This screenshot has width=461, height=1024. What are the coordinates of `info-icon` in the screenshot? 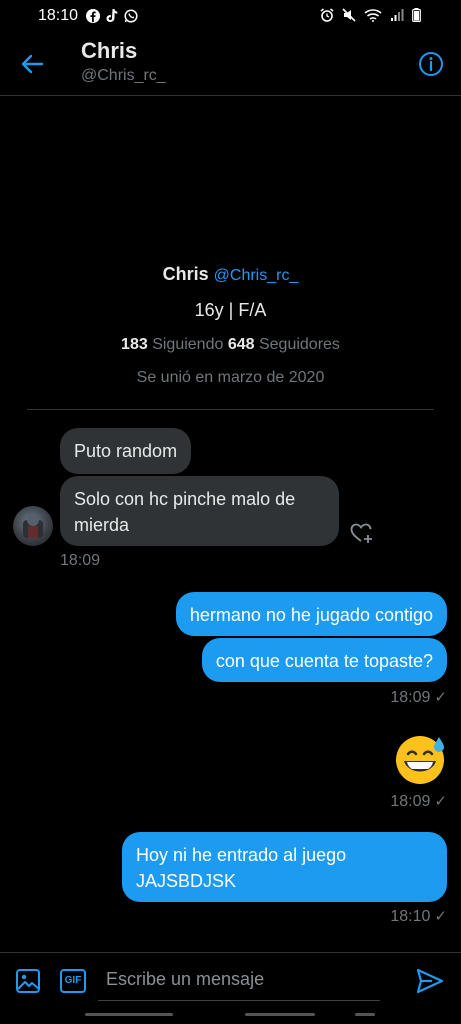 It's located at (431, 64).